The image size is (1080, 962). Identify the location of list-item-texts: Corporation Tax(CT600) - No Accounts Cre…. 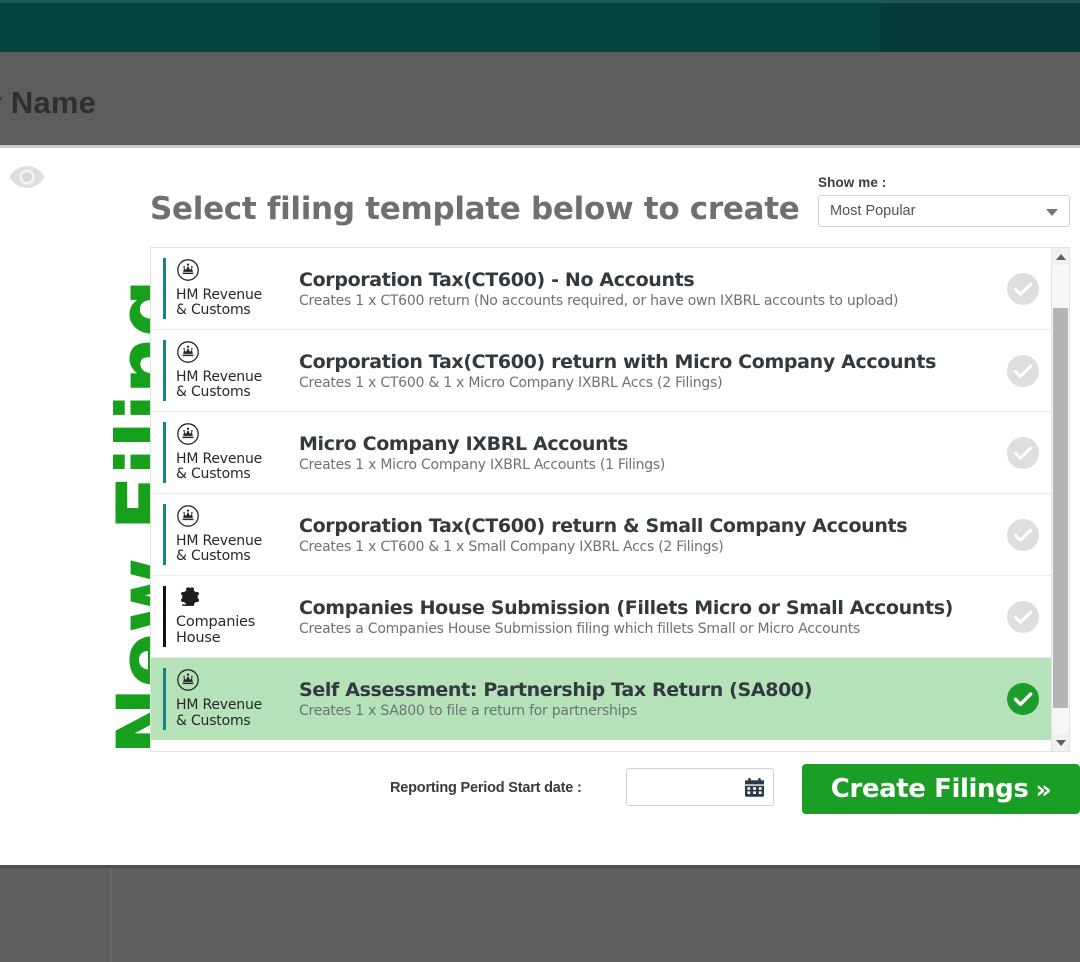
(638, 289).